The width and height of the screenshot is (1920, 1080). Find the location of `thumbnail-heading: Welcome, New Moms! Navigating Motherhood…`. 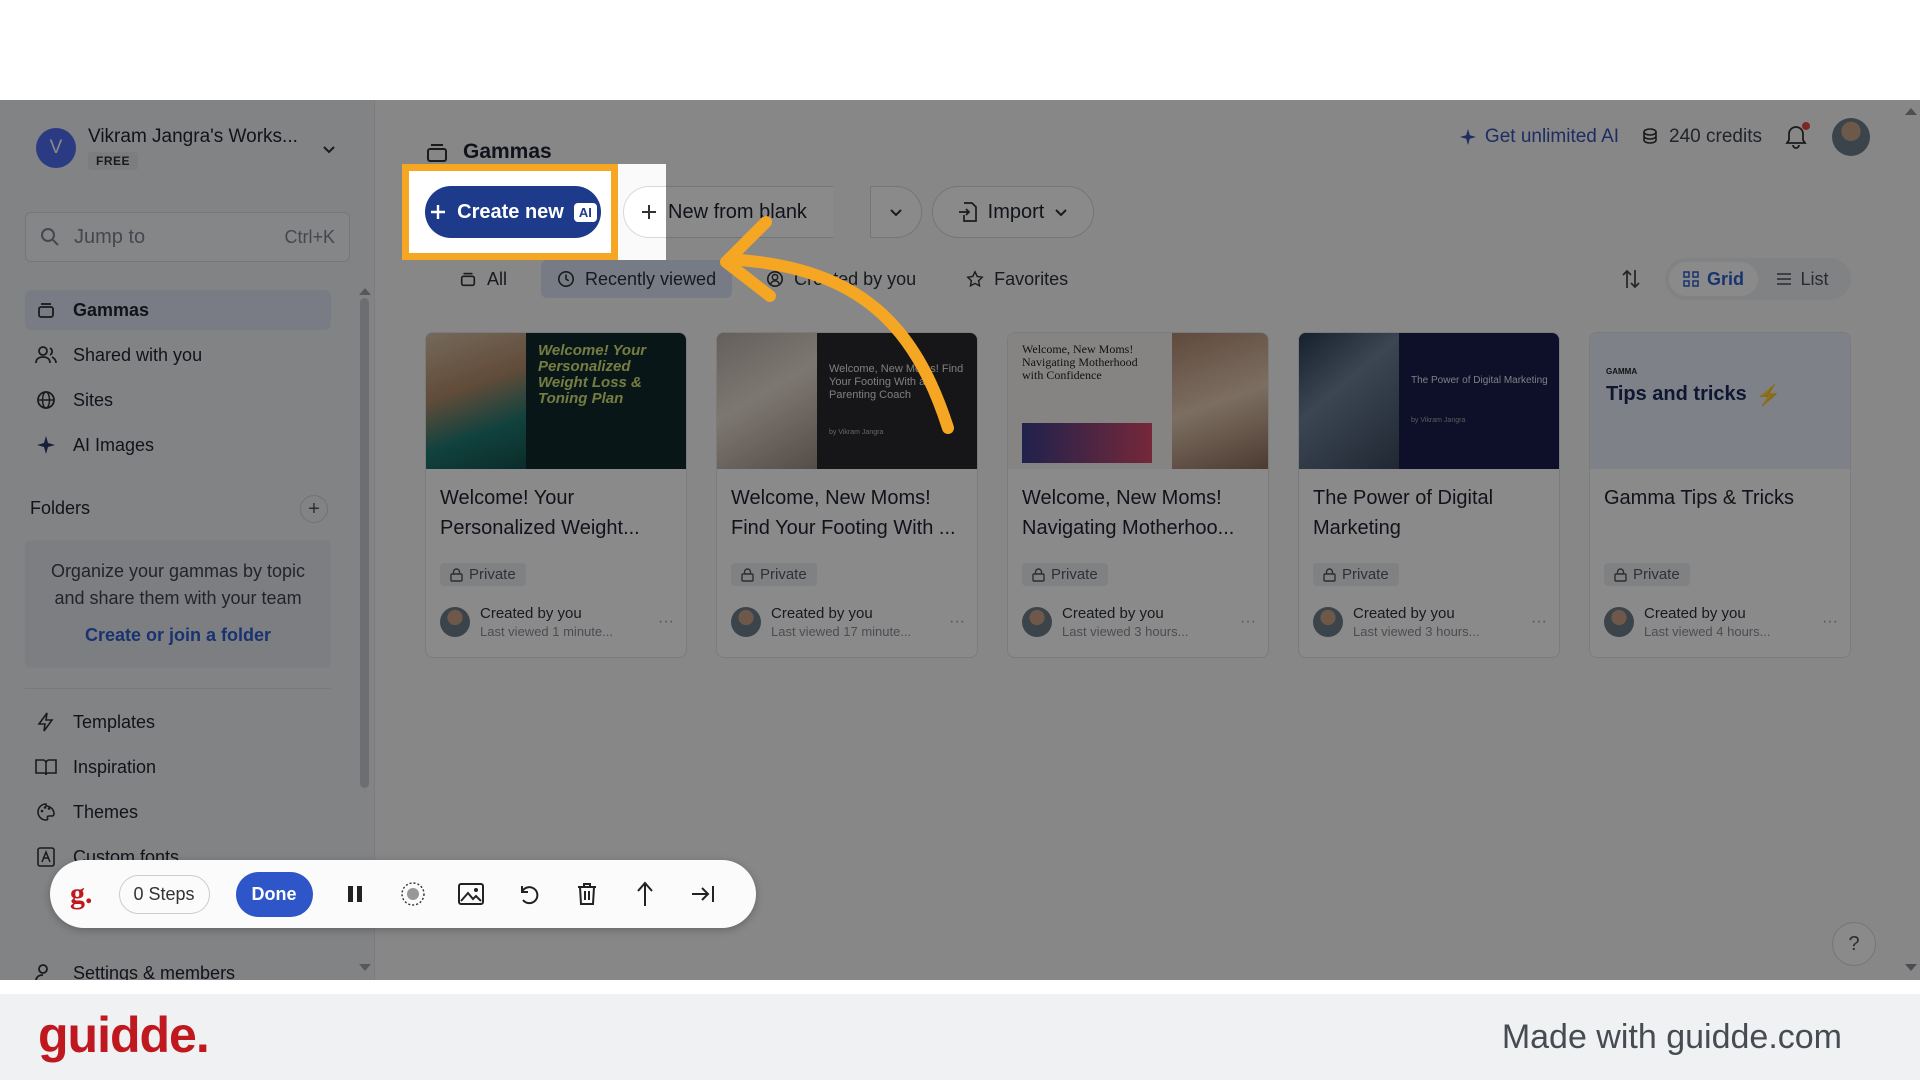

thumbnail-heading: Welcome, New Moms! Navigating Motherhood… is located at coordinates (1080, 362).